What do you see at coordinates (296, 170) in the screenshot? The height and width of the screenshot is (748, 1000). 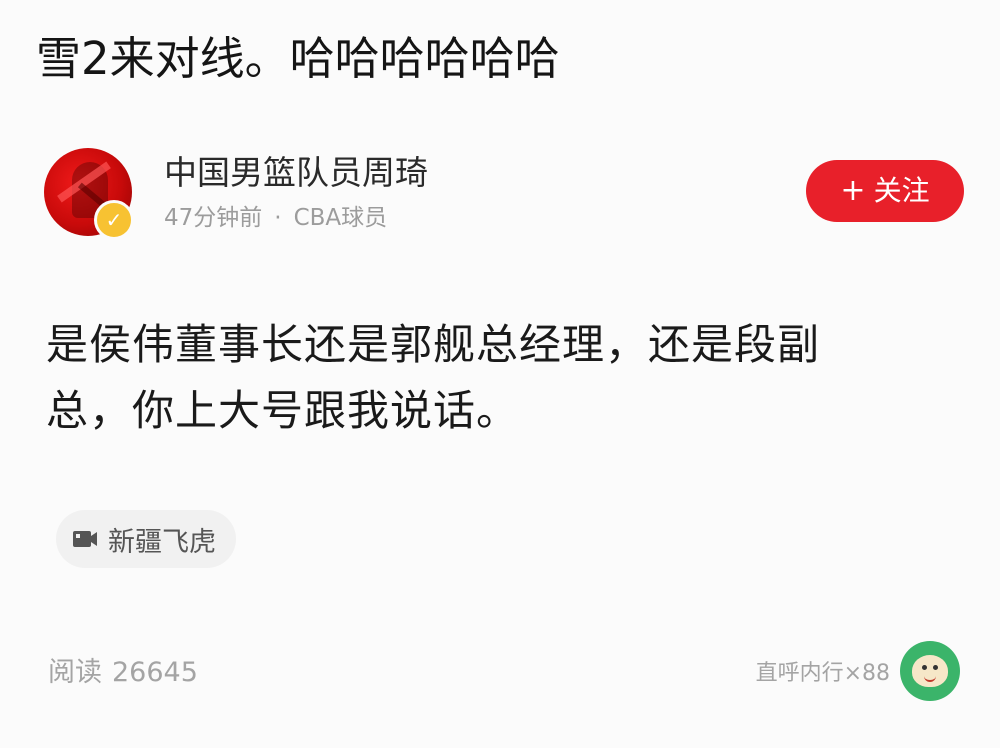 I see `author-name: 中国男篮队员周琦` at bounding box center [296, 170].